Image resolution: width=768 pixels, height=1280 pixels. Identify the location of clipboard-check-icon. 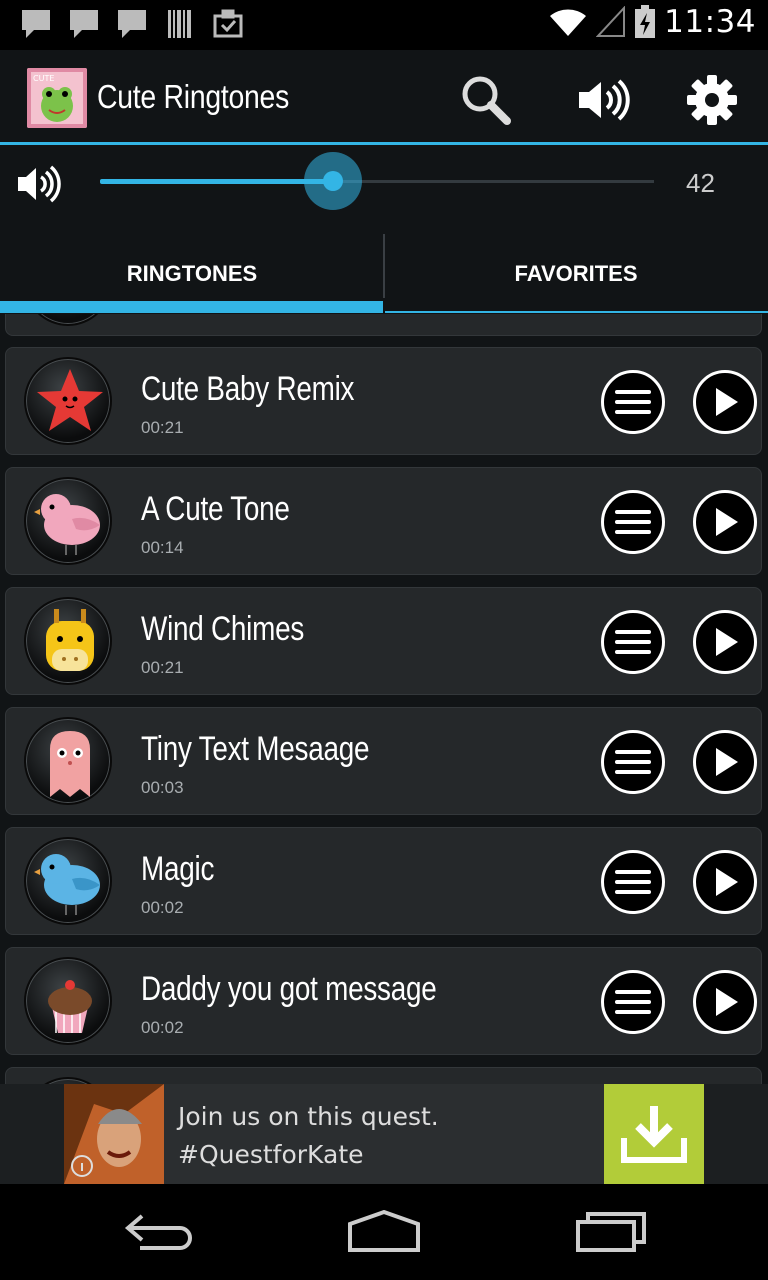
(228, 23).